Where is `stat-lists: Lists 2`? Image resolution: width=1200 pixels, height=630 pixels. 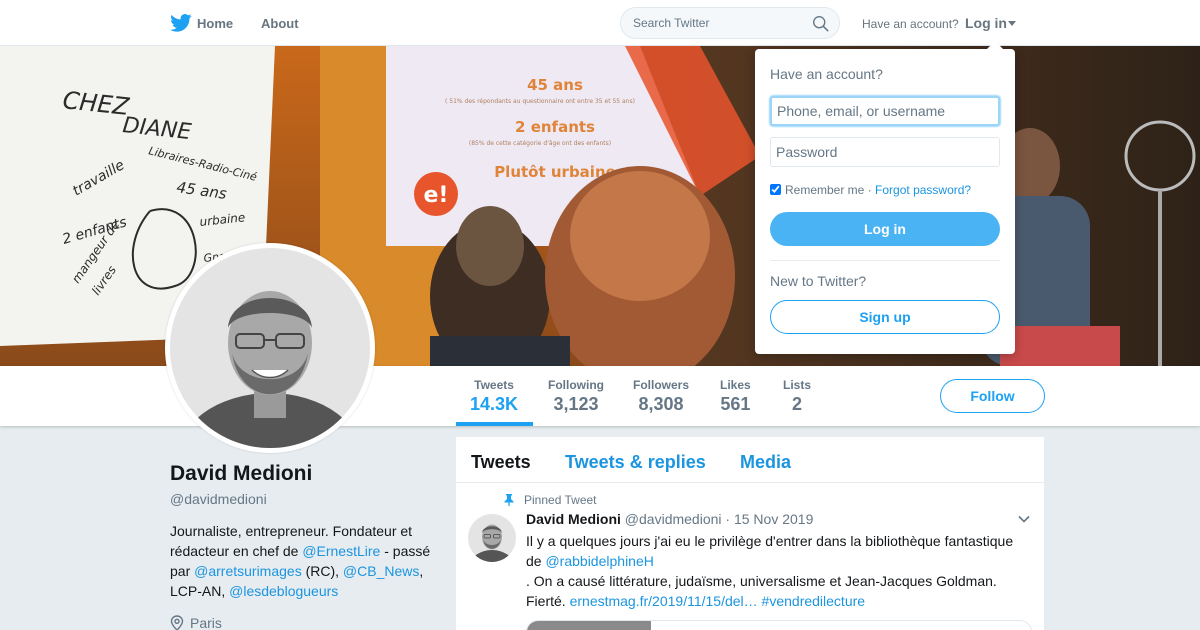 stat-lists: Lists 2 is located at coordinates (797, 396).